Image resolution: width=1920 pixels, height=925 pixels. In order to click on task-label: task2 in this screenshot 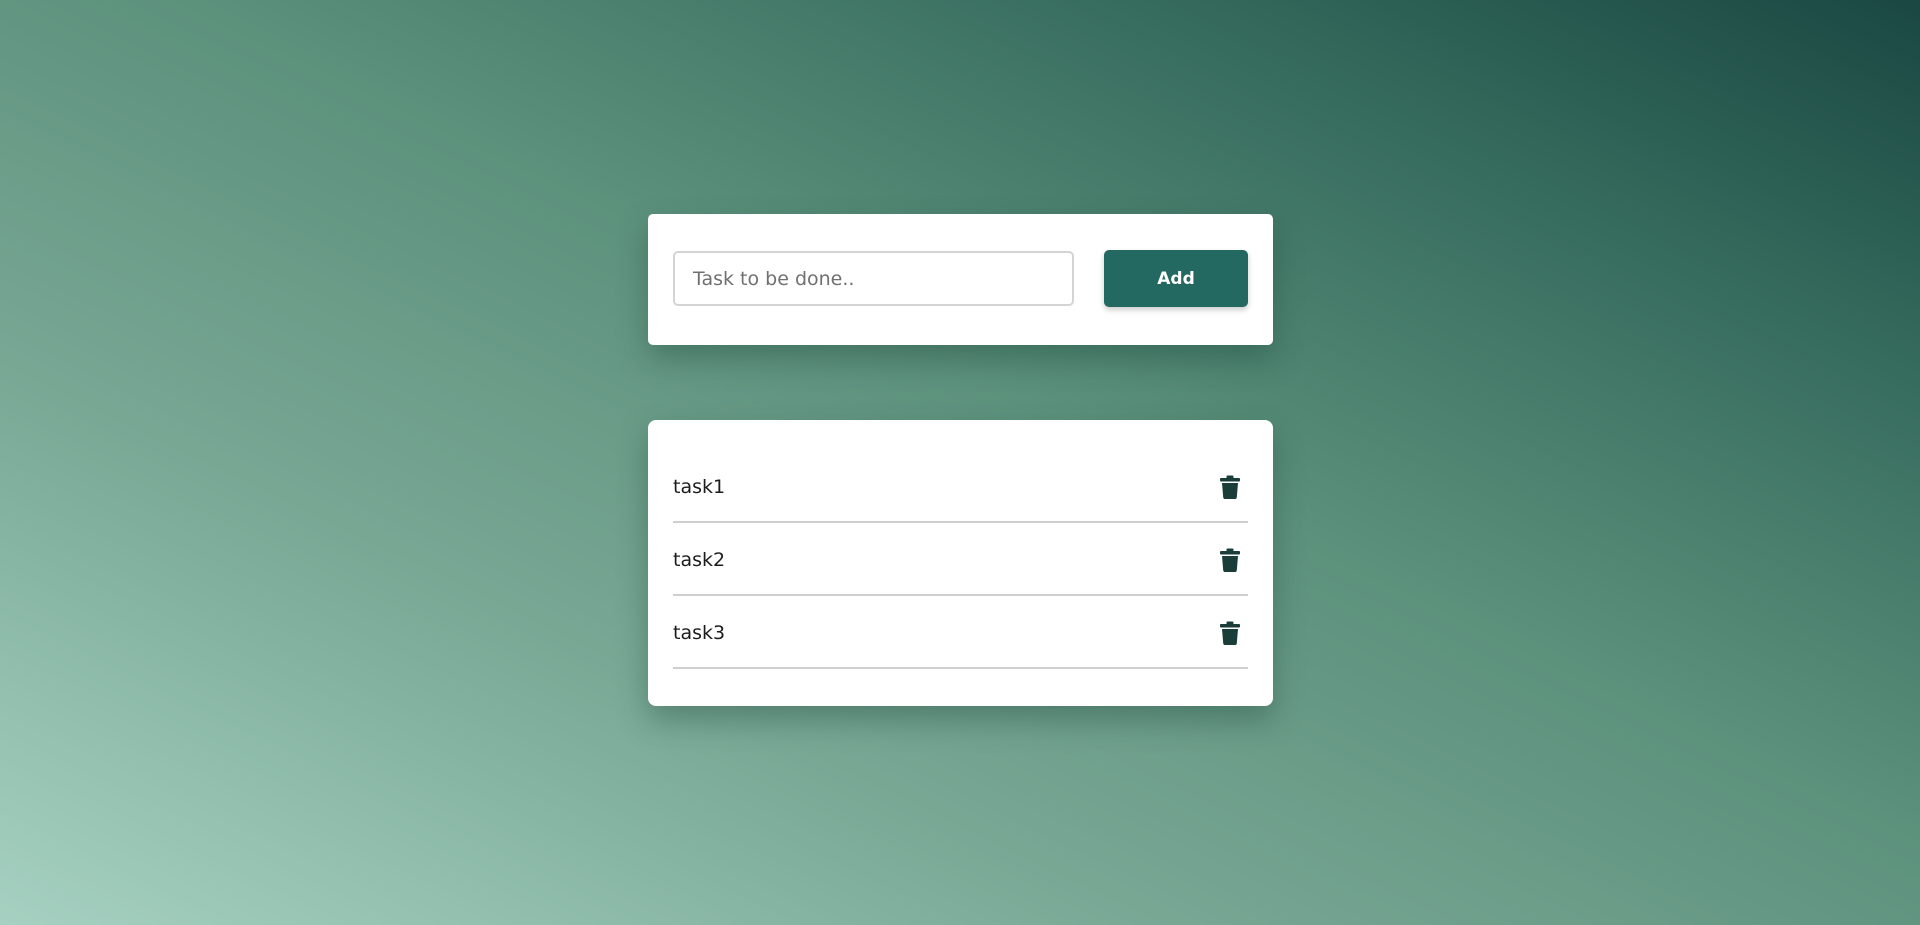, I will do `click(699, 559)`.